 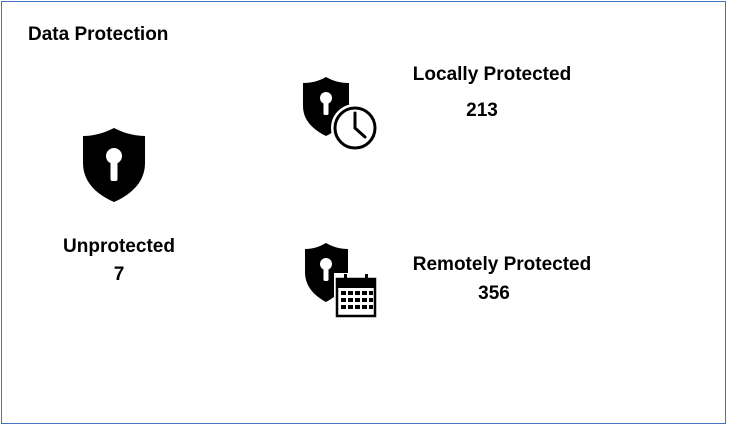 I want to click on locally-protected-count: 213, so click(x=482, y=110).